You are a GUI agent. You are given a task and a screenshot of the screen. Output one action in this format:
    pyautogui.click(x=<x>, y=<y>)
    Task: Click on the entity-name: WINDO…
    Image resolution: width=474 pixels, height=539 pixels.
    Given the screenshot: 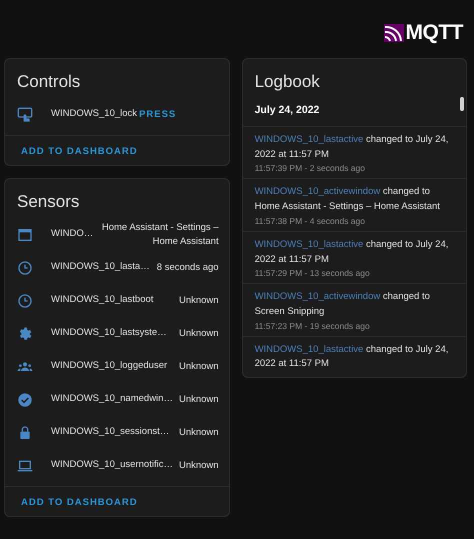 What is the action you would take?
    pyautogui.click(x=72, y=234)
    